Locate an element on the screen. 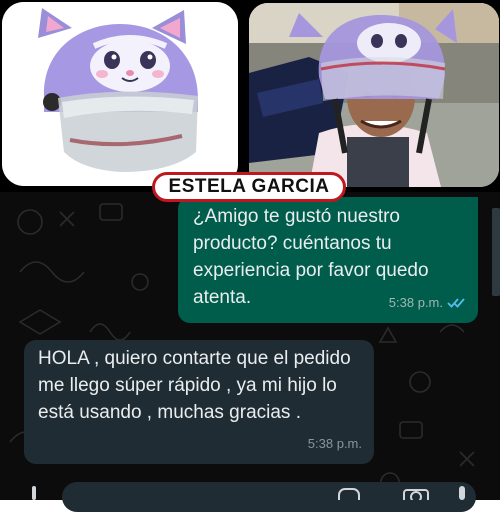 The width and height of the screenshot is (500, 512). contact-name-badge: ESTELA GARCIA is located at coordinates (249, 187).